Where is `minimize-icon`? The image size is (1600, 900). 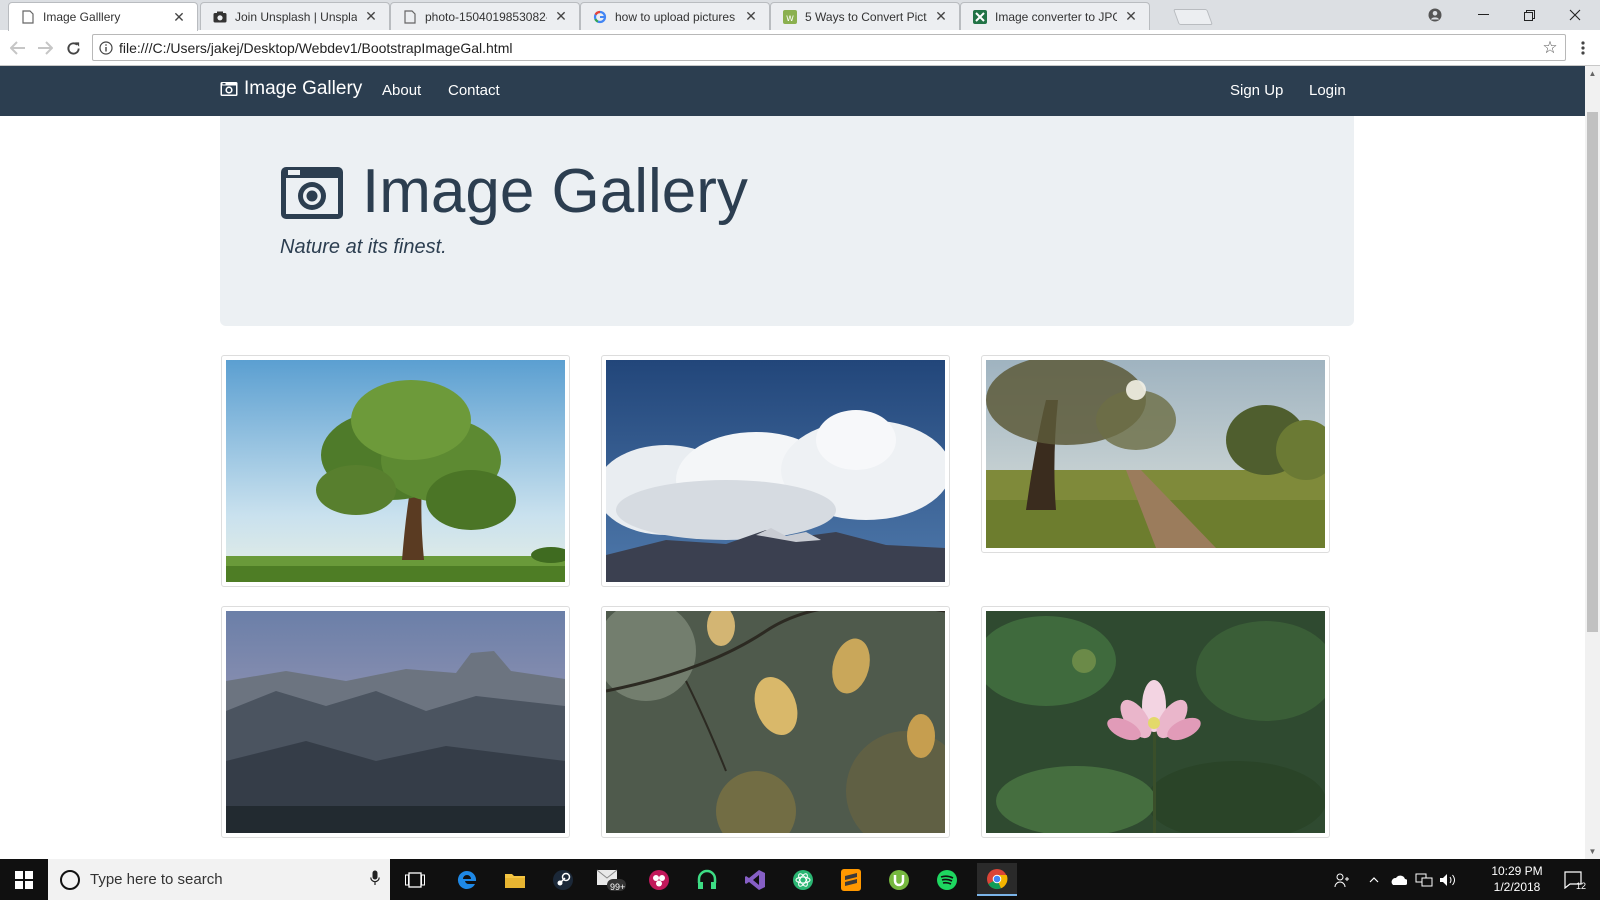
minimize-icon is located at coordinates (1483, 15).